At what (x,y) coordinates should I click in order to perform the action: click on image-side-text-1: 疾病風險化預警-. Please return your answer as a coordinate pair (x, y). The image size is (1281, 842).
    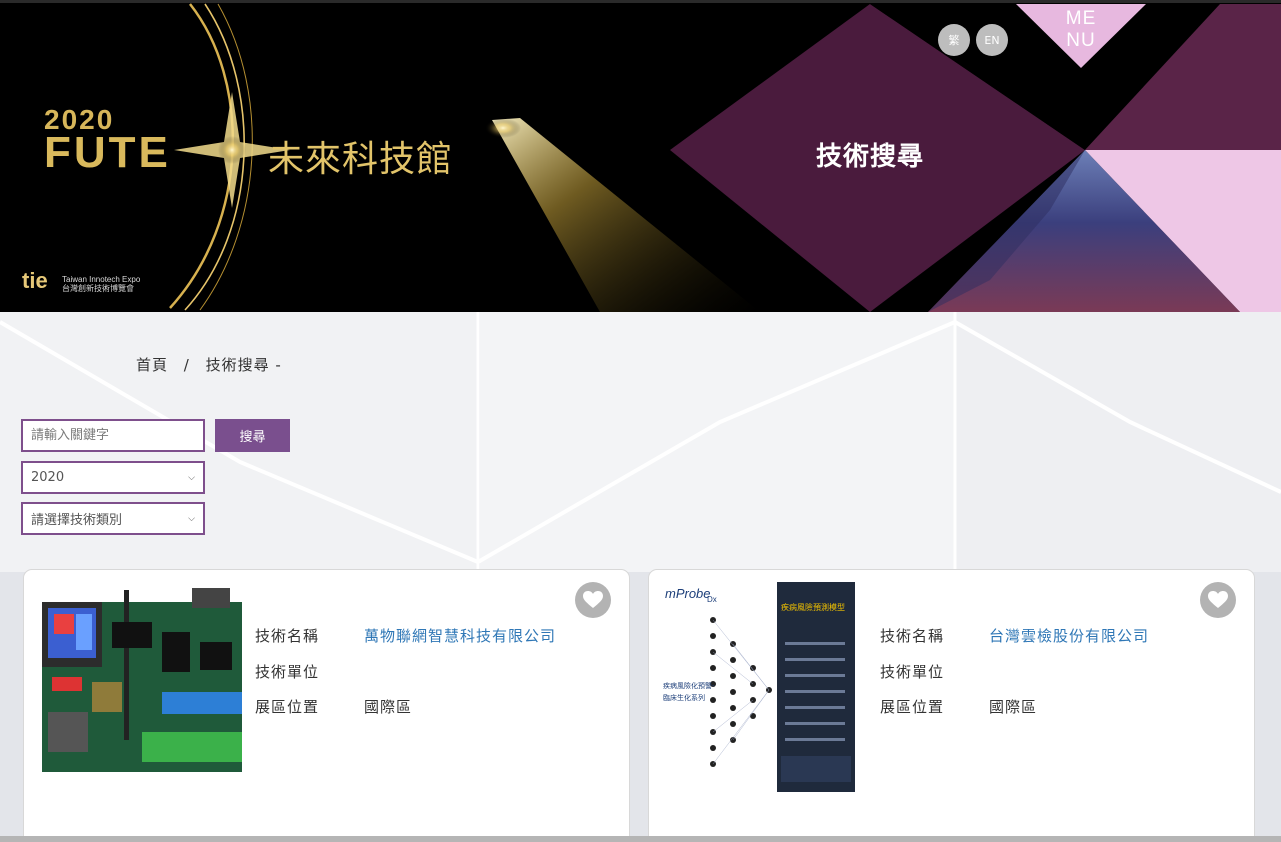
    Looking at the image, I should click on (689, 685).